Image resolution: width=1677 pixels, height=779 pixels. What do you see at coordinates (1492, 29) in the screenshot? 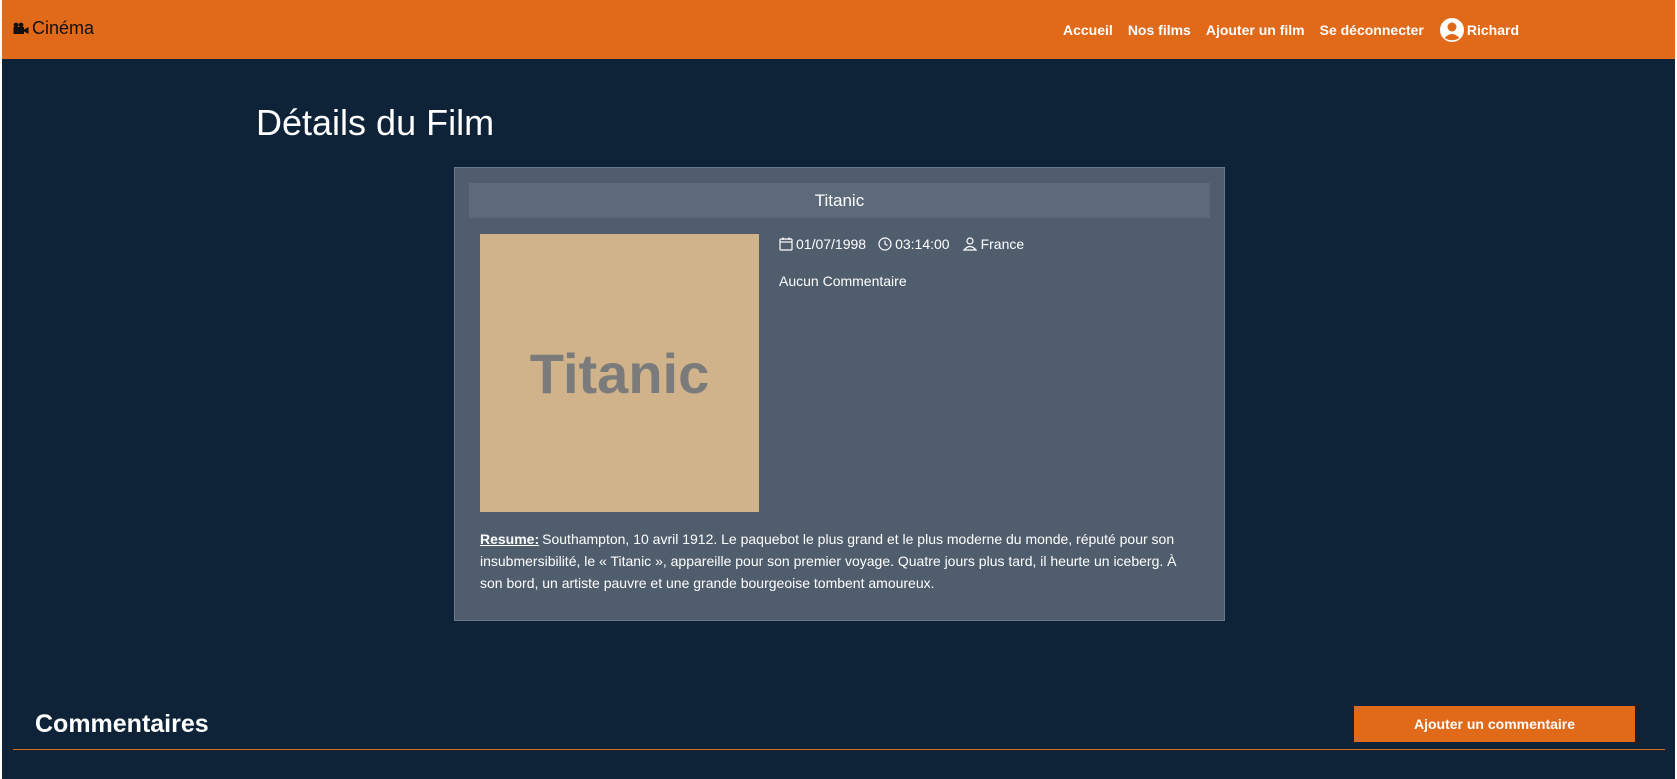
I see `user-name: Richard` at bounding box center [1492, 29].